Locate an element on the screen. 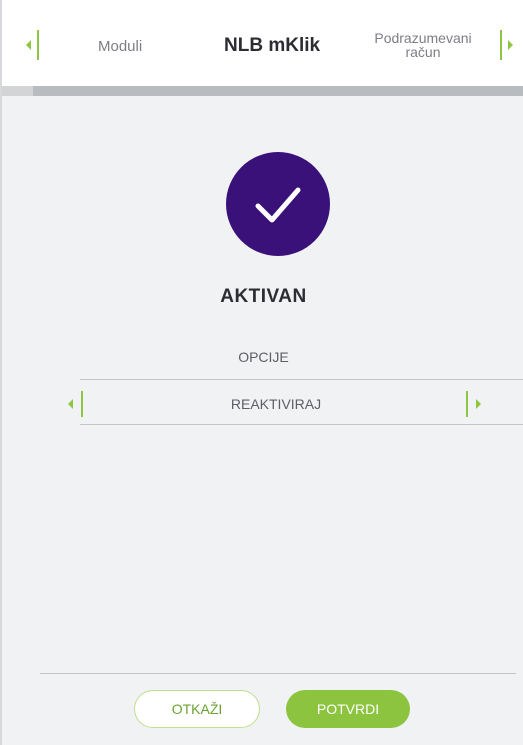 This screenshot has width=523, height=745. cancel-button: OTKAŽI is located at coordinates (197, 709).